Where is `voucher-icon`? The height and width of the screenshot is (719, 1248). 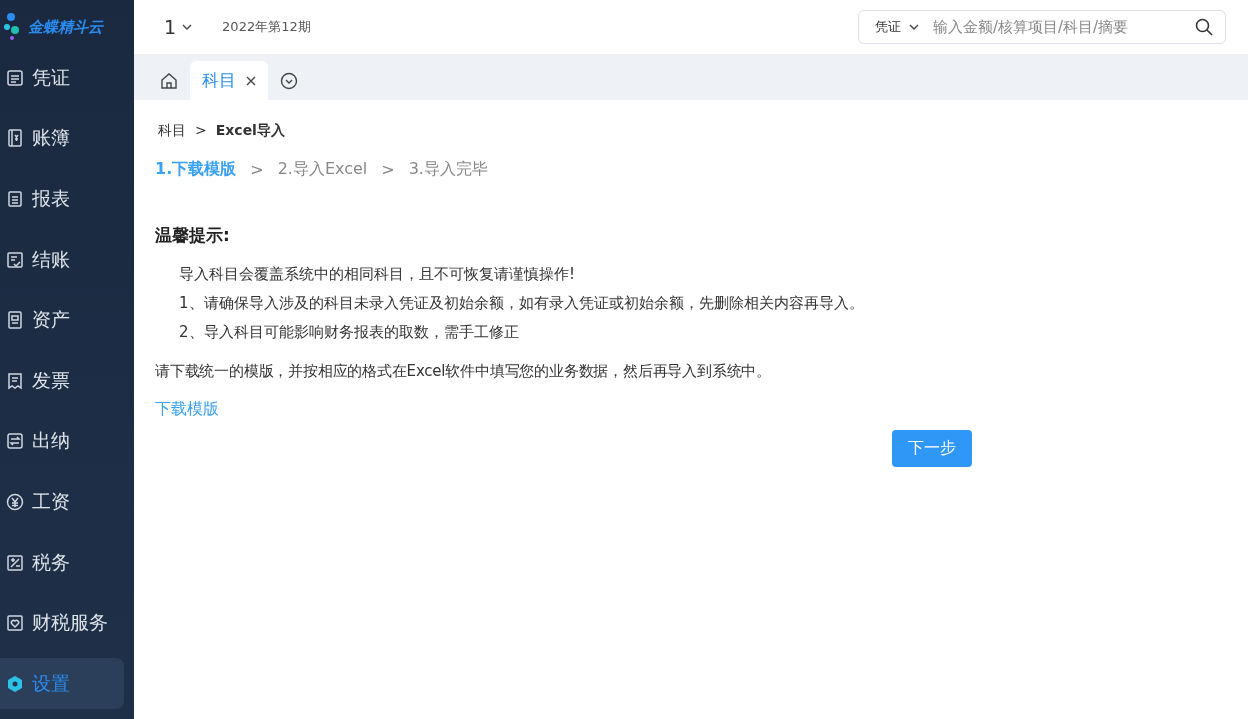 voucher-icon is located at coordinates (15, 77).